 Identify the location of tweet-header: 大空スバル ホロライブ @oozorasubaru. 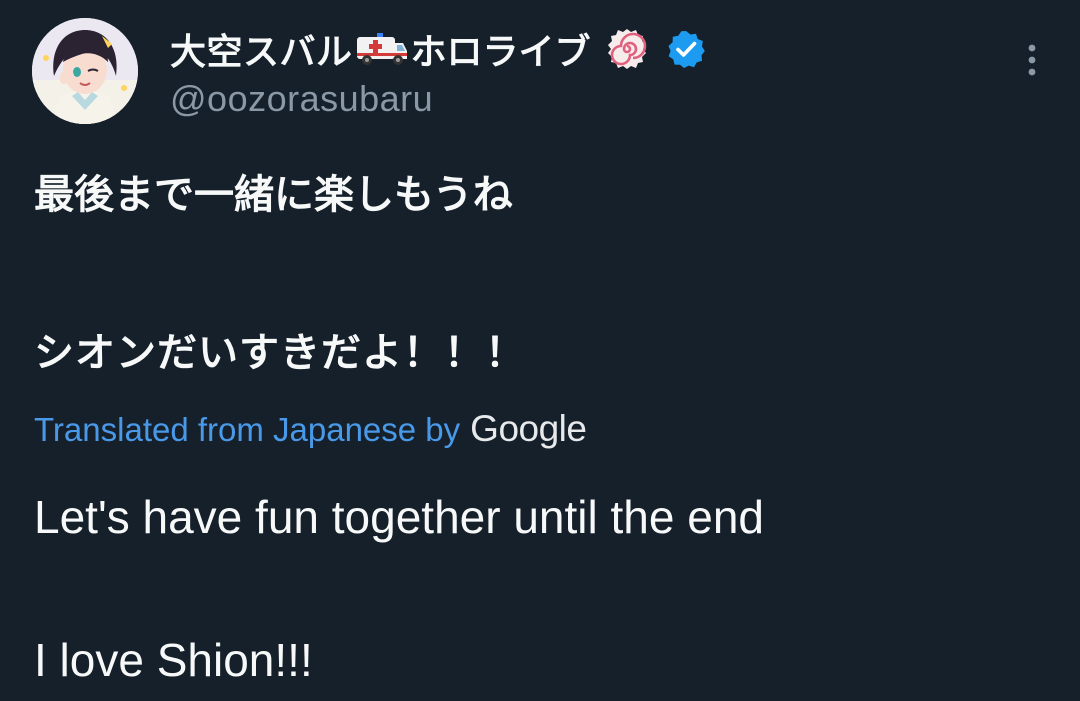
(540, 72).